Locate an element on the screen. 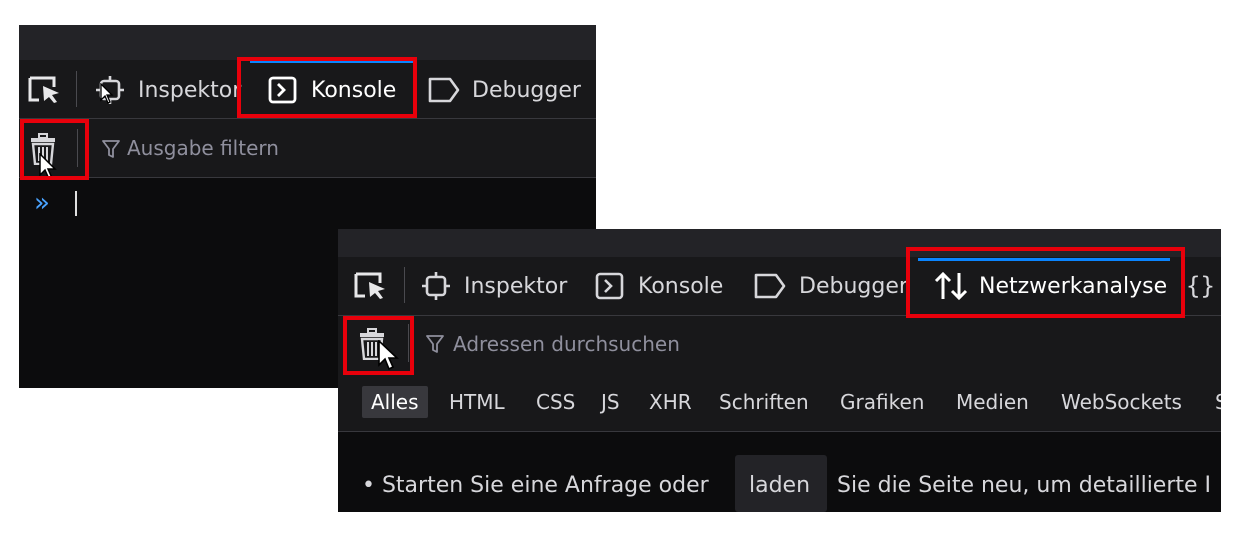 The height and width of the screenshot is (534, 1244). console-icon is located at coordinates (609, 286).